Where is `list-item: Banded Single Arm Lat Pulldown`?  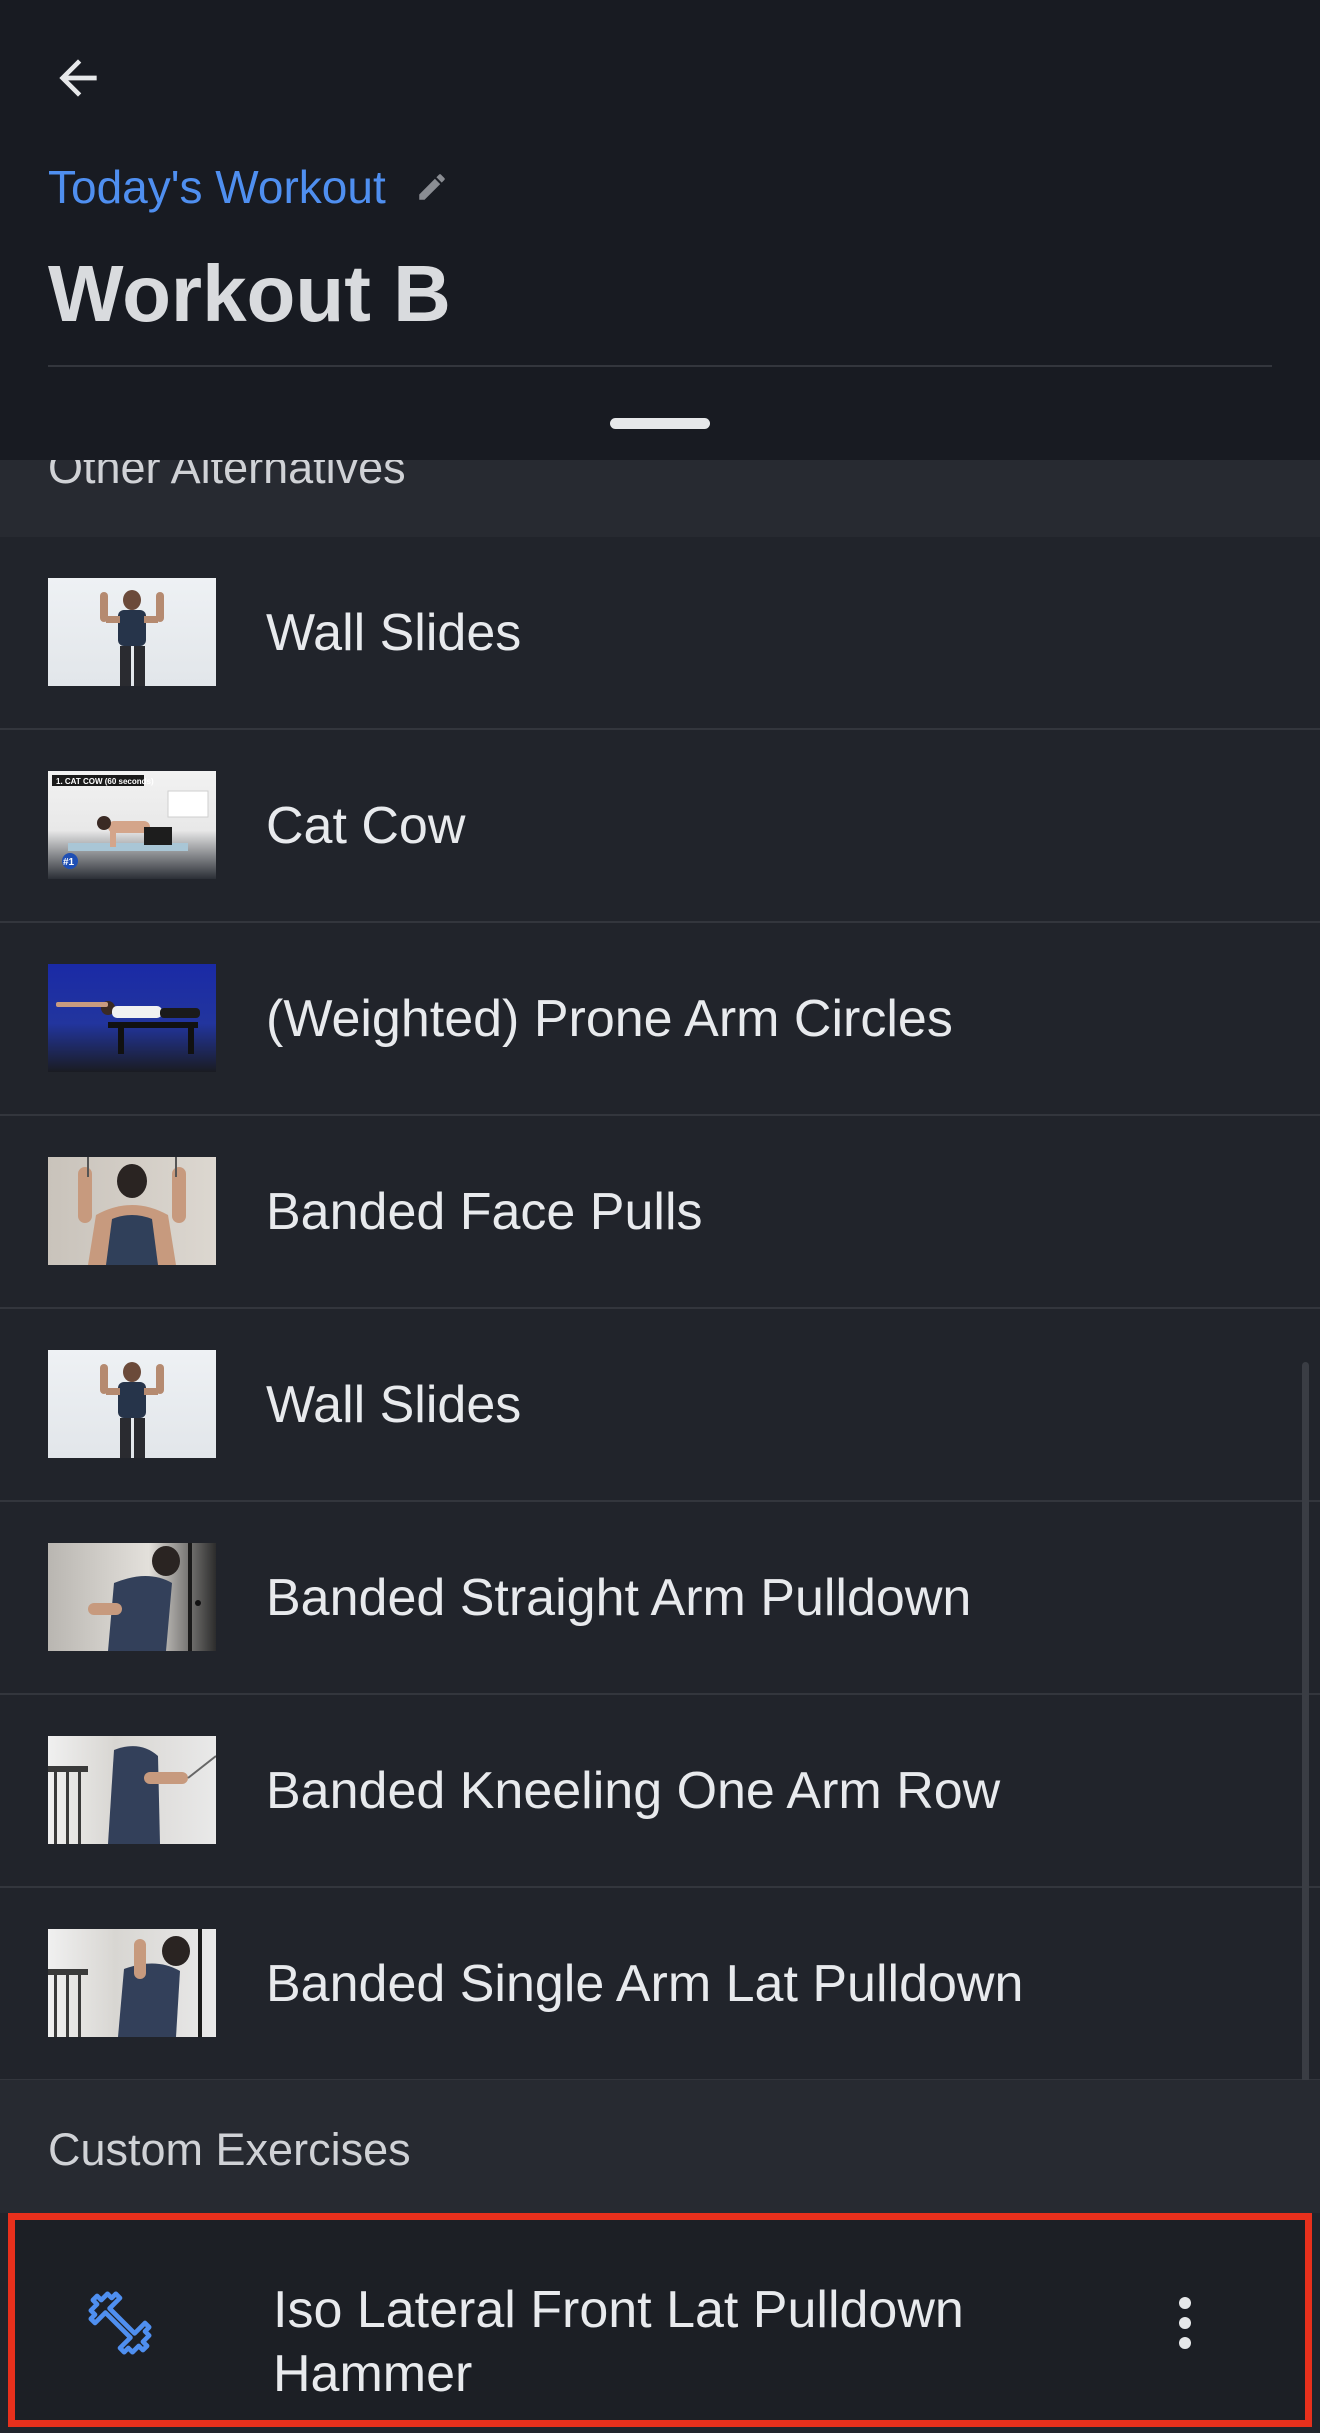 list-item: Banded Single Arm Lat Pulldown is located at coordinates (660, 1984).